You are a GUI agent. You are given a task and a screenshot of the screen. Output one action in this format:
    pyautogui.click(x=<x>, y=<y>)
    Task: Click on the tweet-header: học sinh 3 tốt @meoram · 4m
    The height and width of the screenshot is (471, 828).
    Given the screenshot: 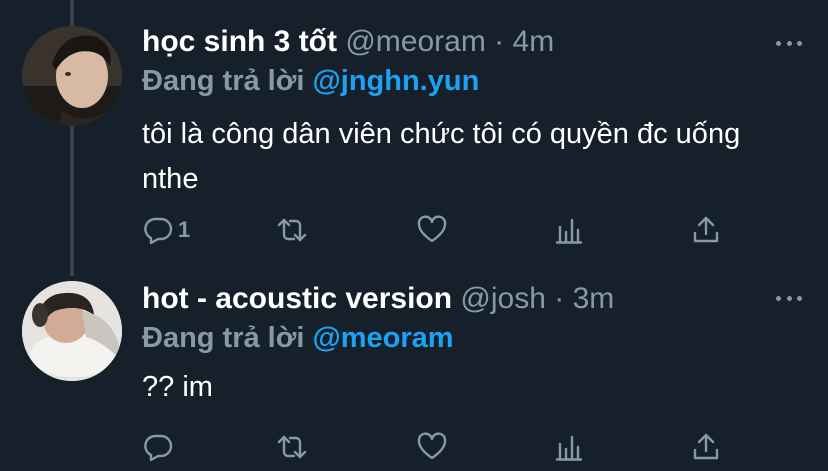 What is the action you would take?
    pyautogui.click(x=348, y=42)
    